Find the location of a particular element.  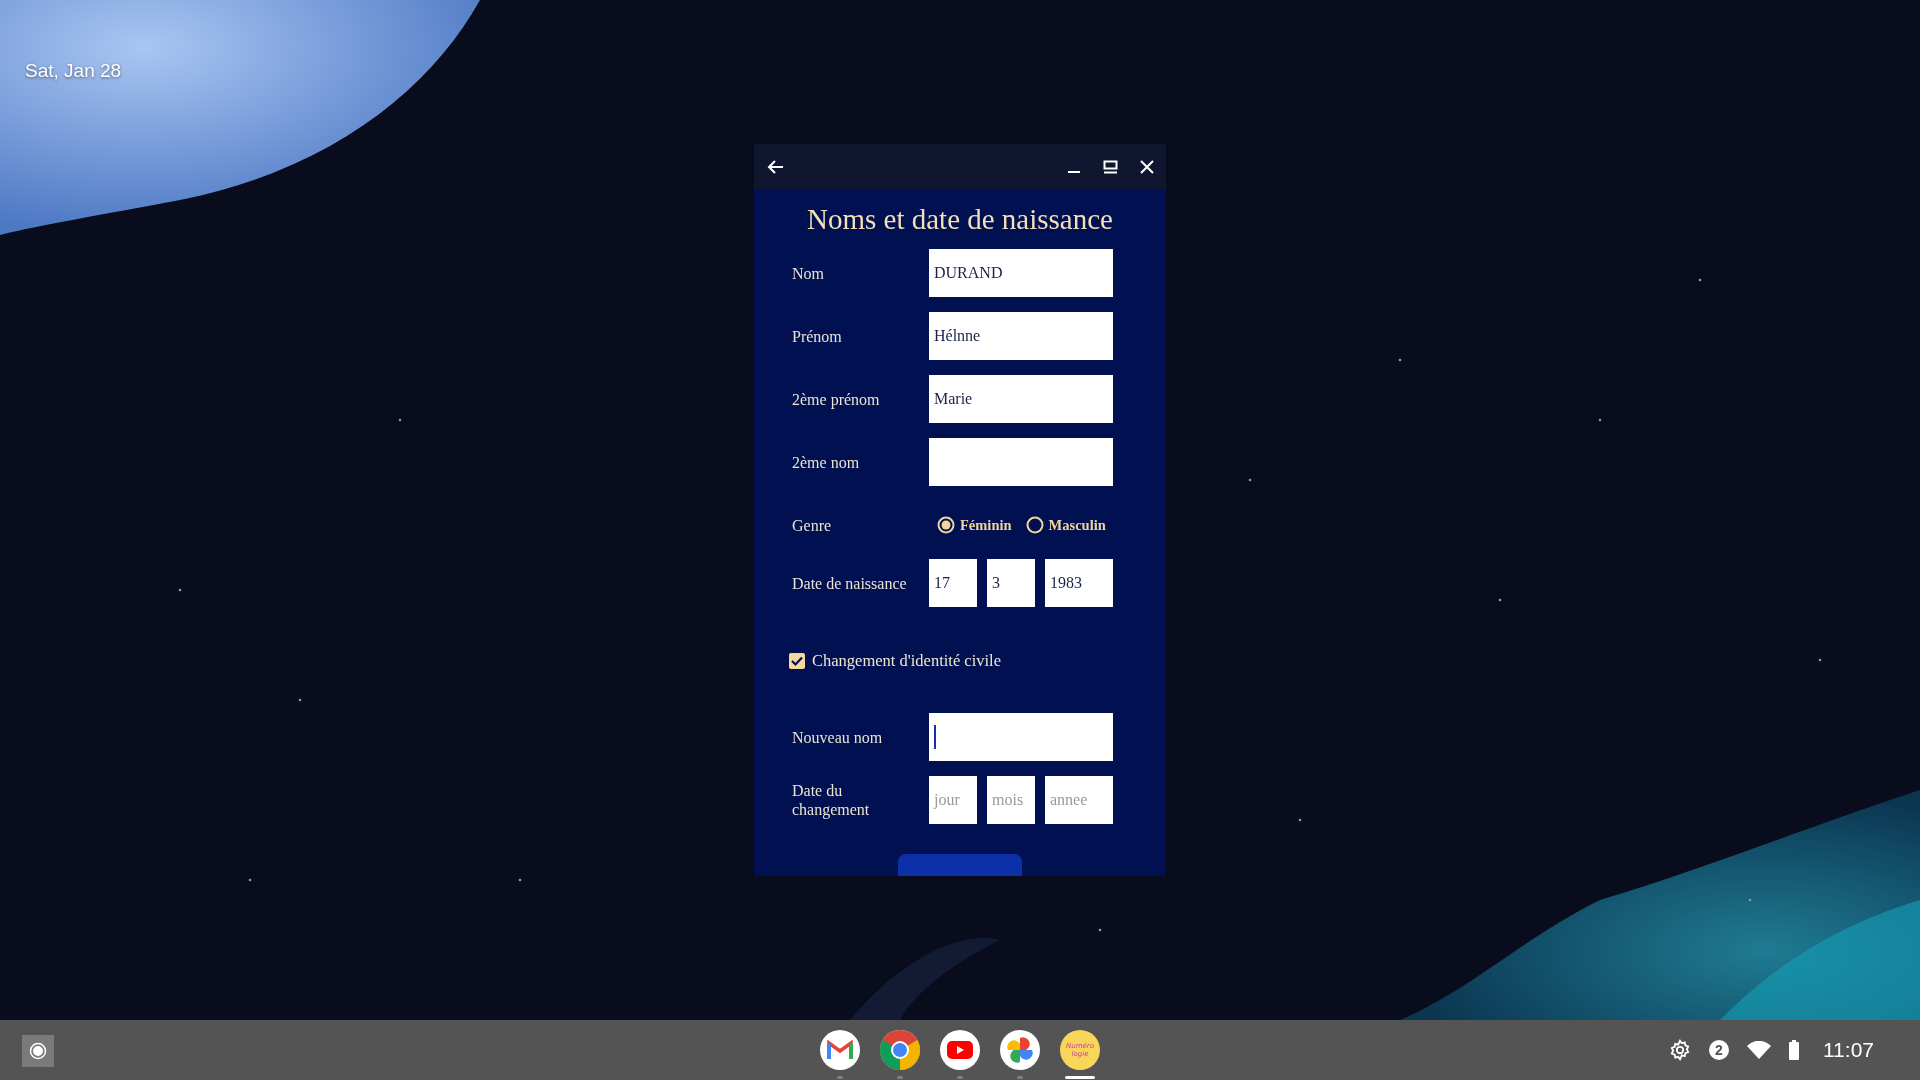

browser-icon is located at coordinates (900, 1050).